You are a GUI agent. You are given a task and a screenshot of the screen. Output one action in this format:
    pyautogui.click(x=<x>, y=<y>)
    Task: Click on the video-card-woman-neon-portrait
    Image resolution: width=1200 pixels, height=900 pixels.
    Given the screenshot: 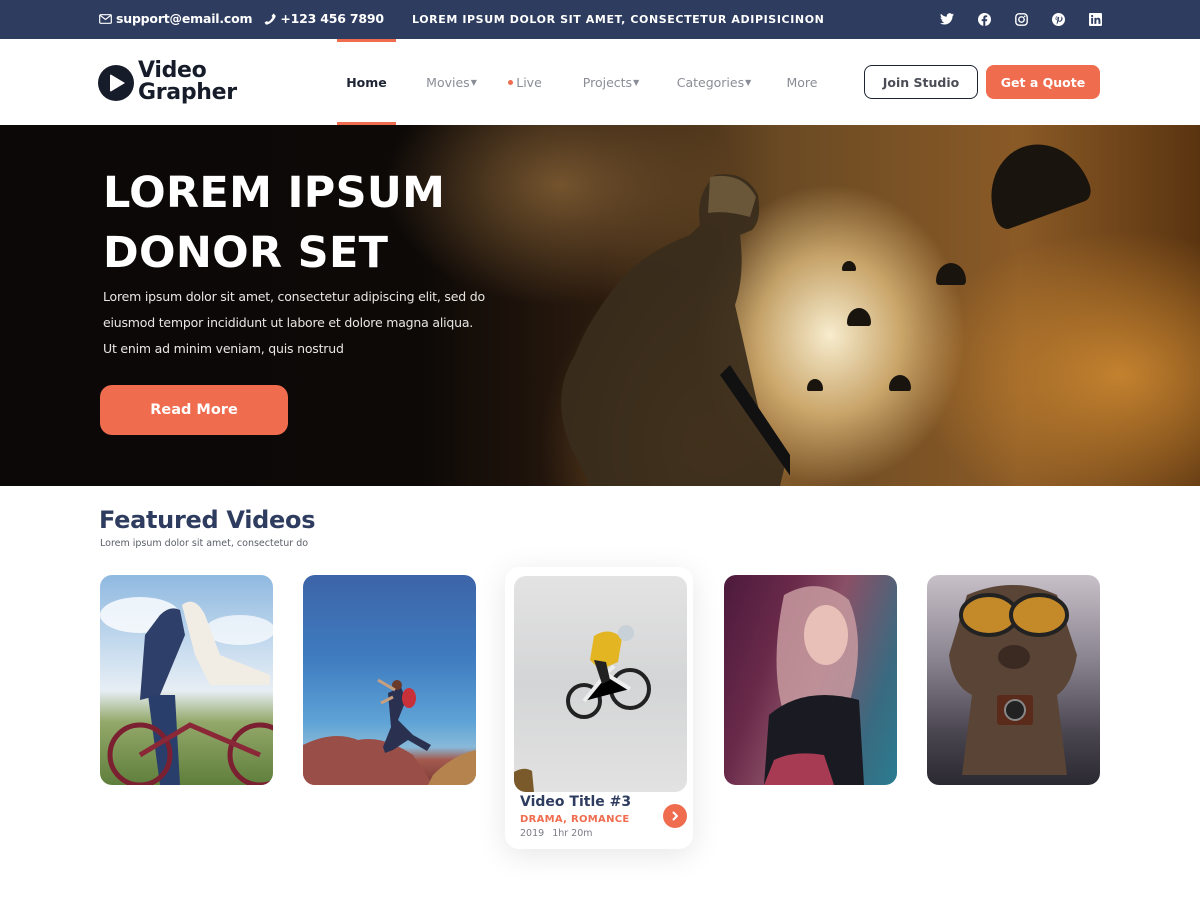 What is the action you would take?
    pyautogui.click(x=810, y=680)
    